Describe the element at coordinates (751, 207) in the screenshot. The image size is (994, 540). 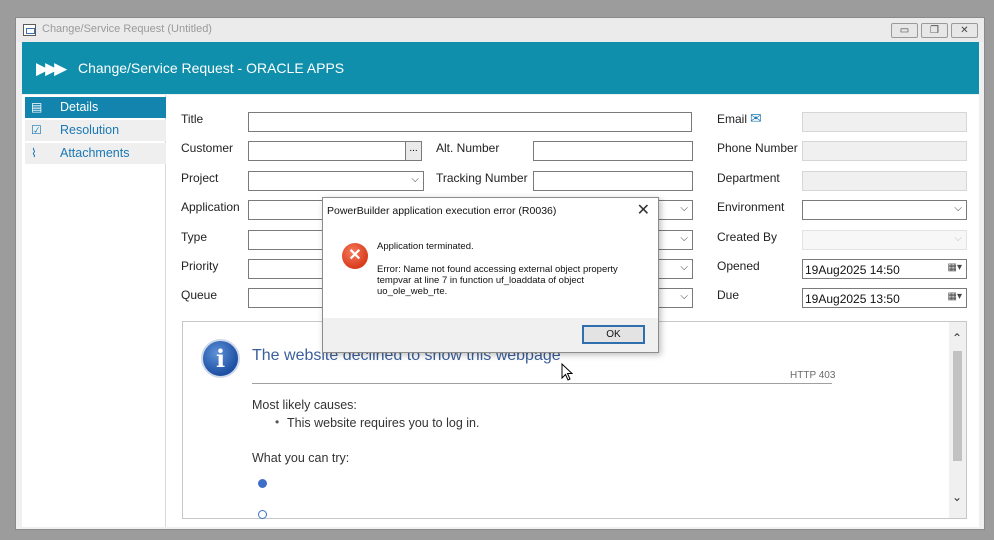
I see `environment-label: Environment` at that location.